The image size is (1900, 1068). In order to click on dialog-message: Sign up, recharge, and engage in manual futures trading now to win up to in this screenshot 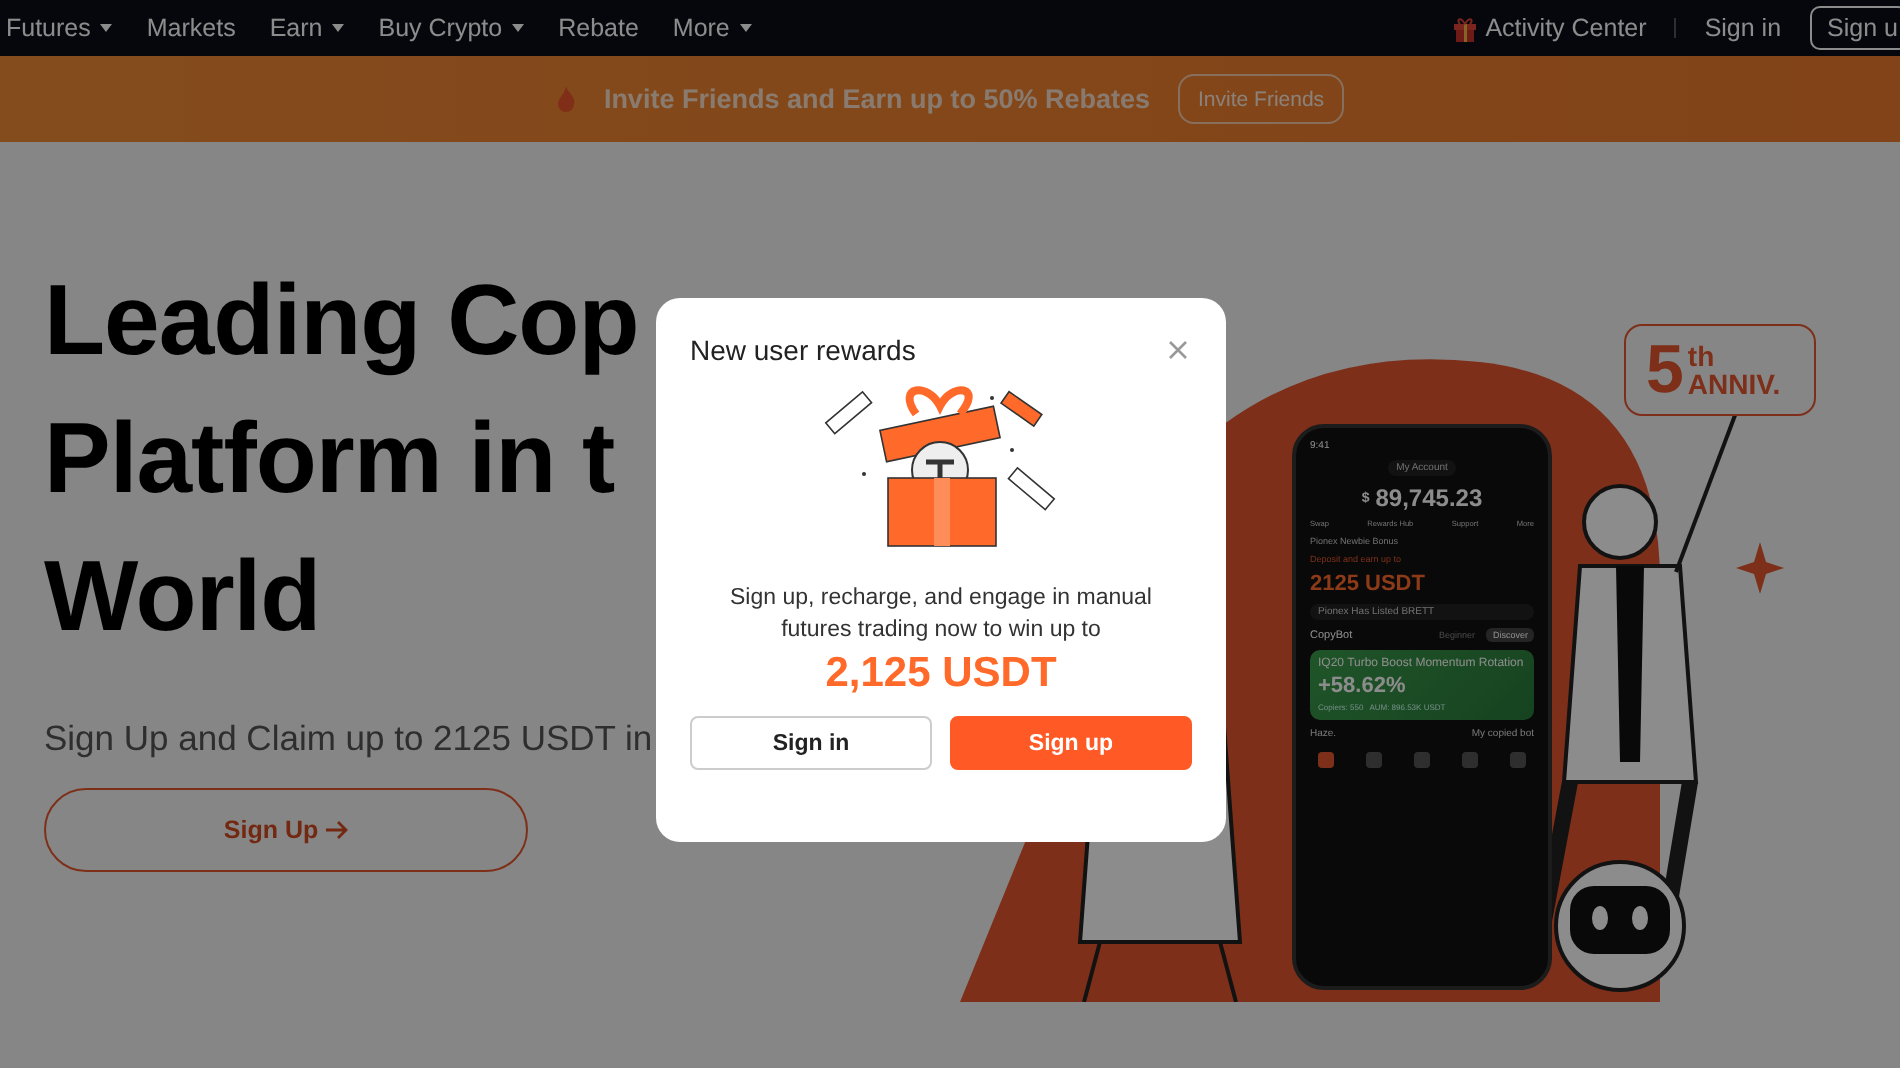, I will do `click(941, 615)`.